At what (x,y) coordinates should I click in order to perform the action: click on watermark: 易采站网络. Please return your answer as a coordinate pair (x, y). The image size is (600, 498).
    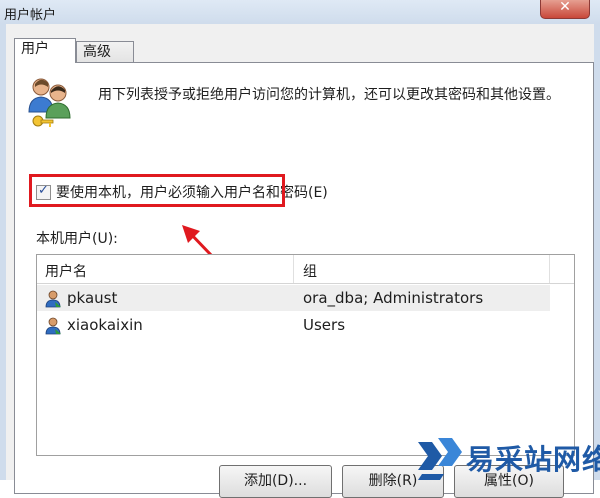
    Looking at the image, I should click on (507, 456).